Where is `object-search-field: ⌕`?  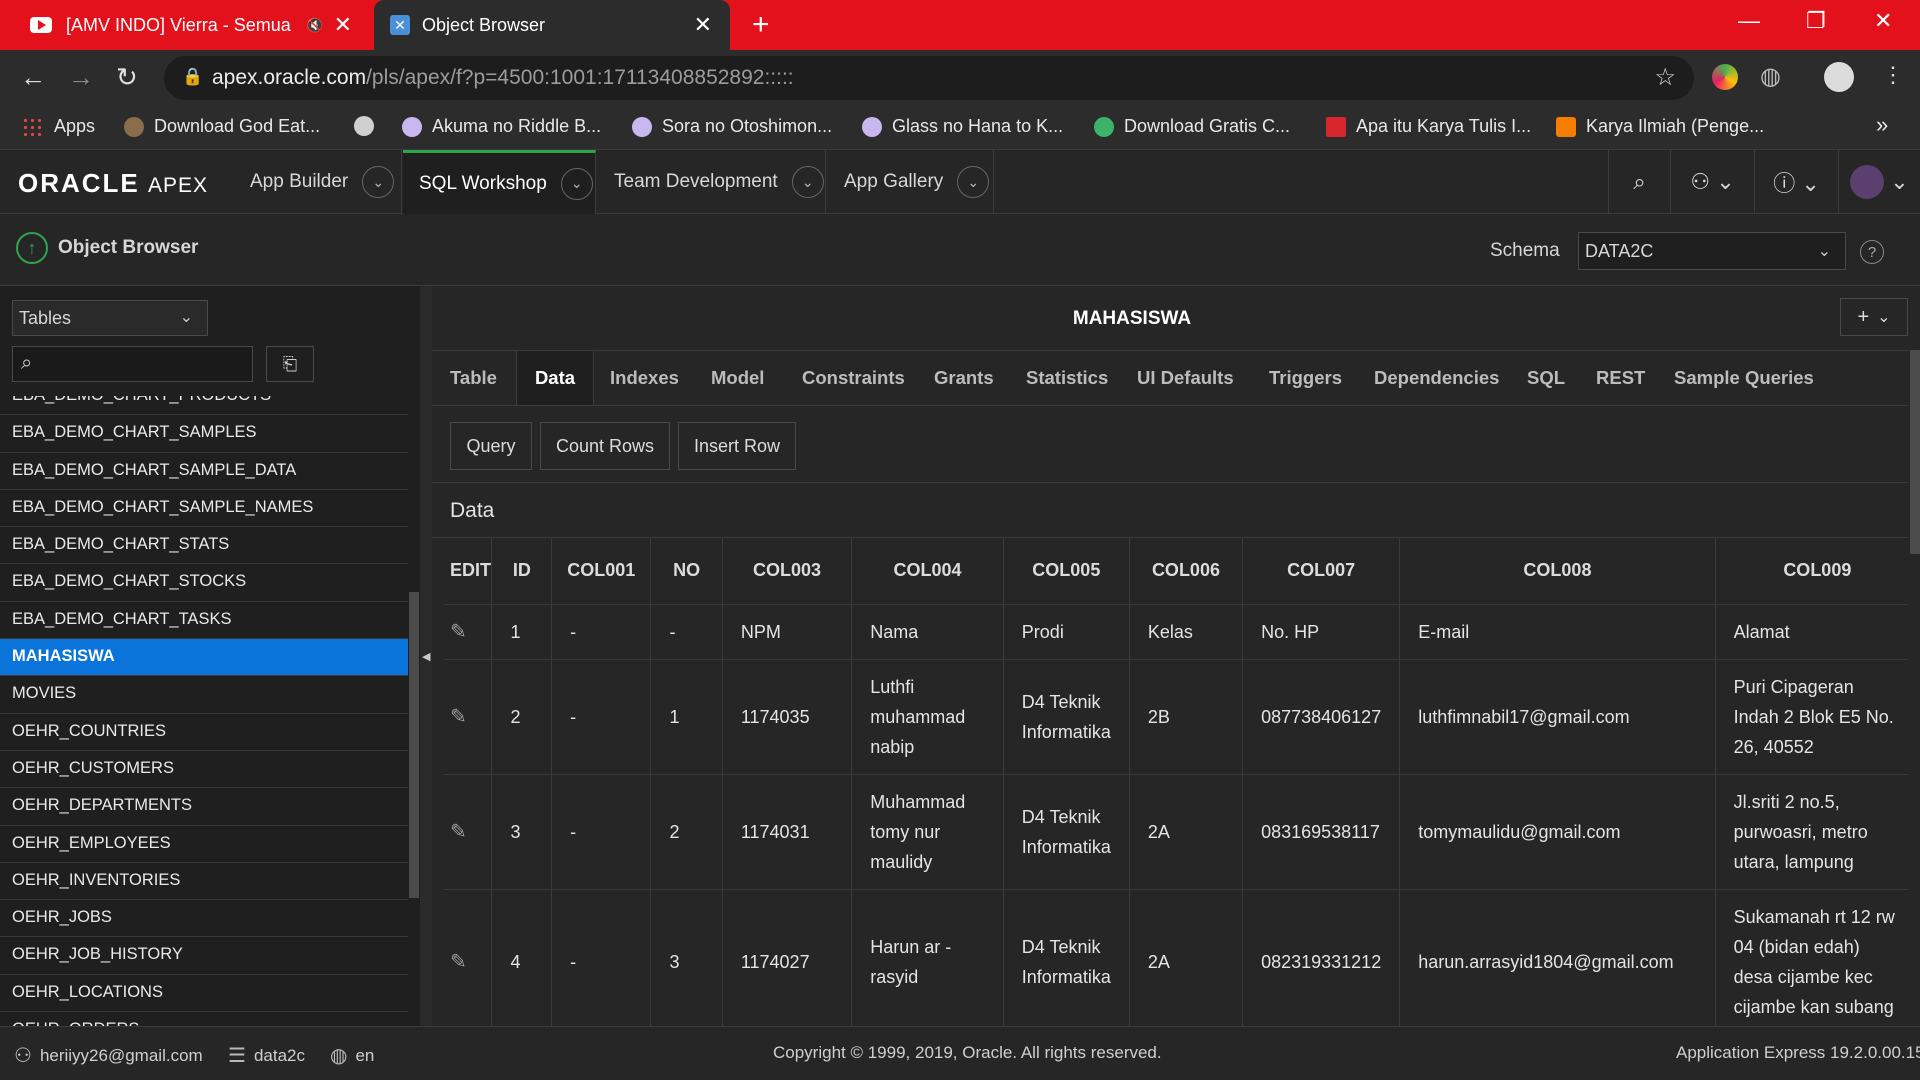 object-search-field: ⌕ is located at coordinates (132, 364).